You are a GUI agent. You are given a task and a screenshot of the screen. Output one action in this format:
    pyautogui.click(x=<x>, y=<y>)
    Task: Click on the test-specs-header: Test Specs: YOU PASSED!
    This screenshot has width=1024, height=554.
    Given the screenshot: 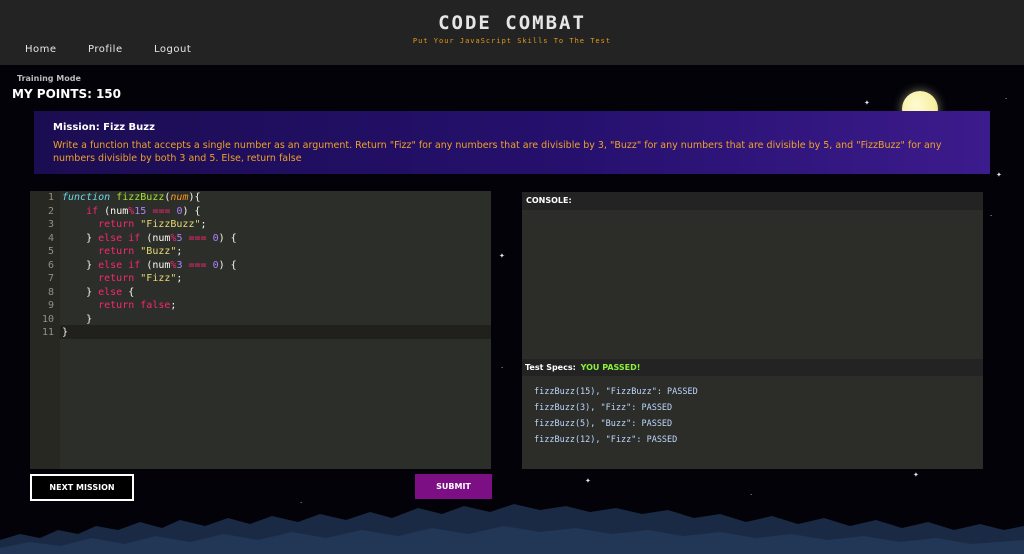 What is the action you would take?
    pyautogui.click(x=752, y=367)
    